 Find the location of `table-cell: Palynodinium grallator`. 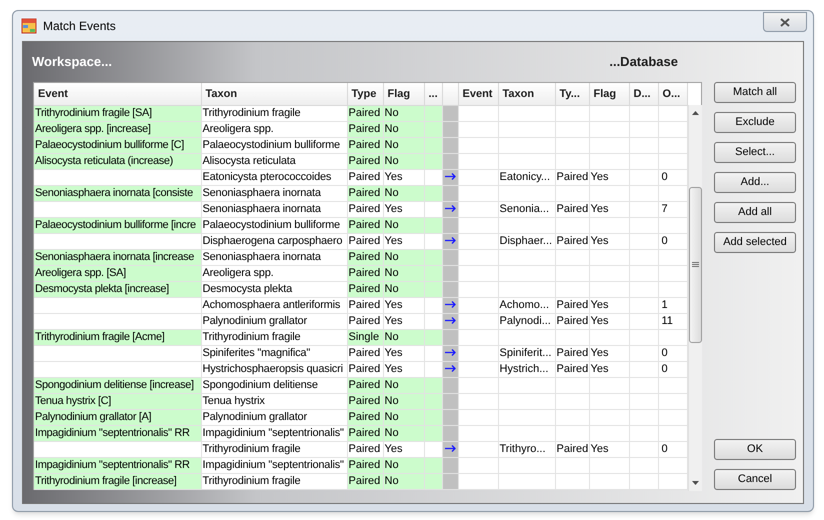

table-cell: Palynodinium grallator is located at coordinates (274, 321).